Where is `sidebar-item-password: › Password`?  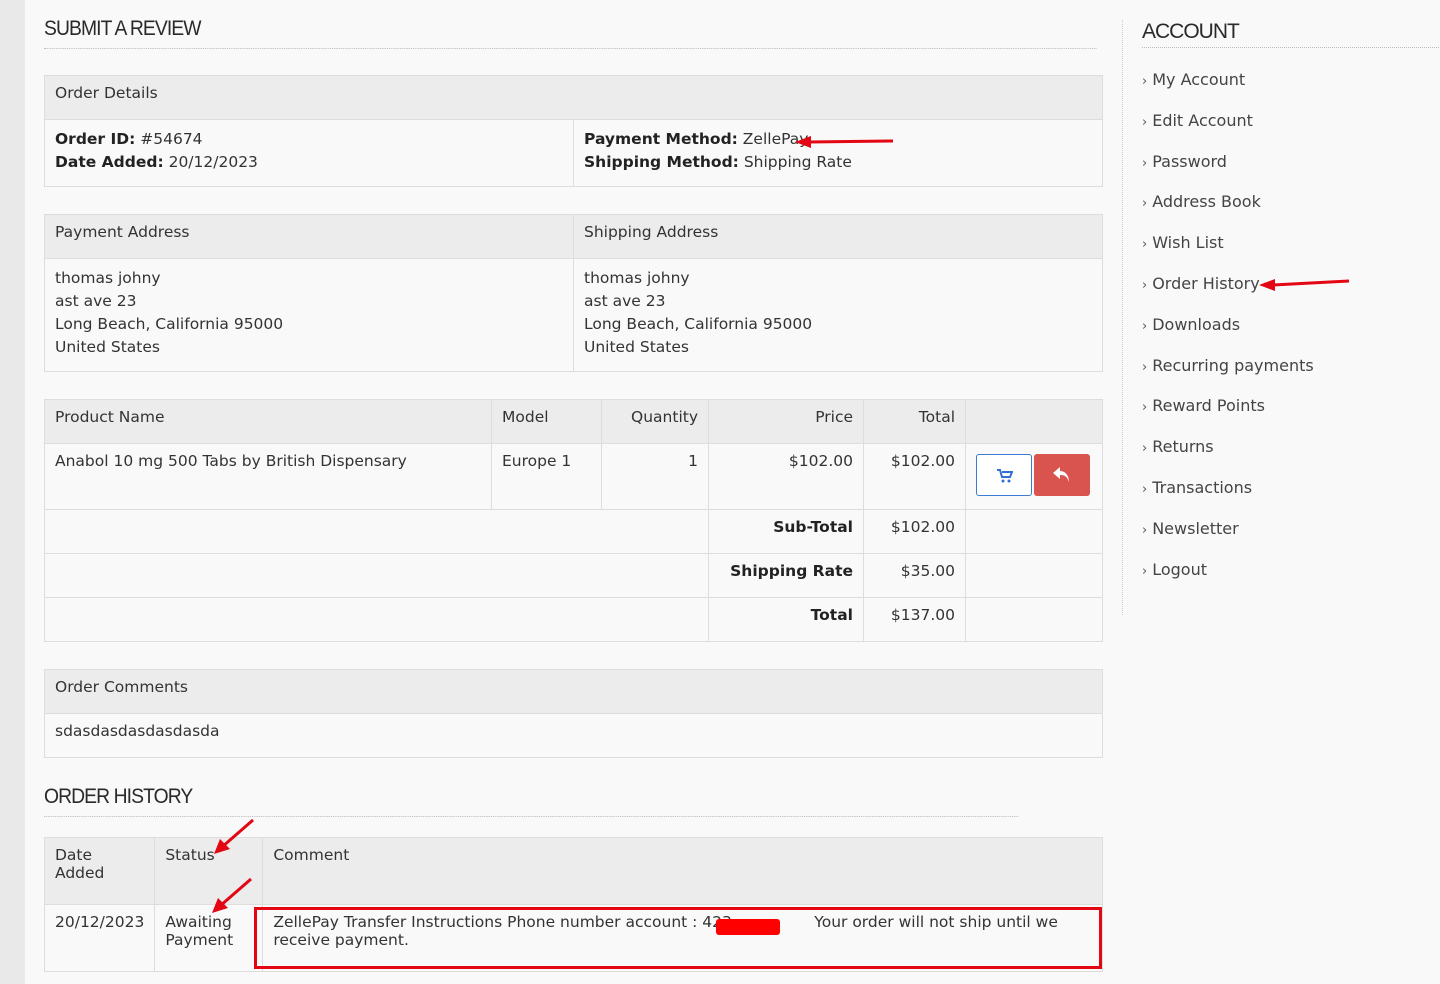 sidebar-item-password: › Password is located at coordinates (1291, 162).